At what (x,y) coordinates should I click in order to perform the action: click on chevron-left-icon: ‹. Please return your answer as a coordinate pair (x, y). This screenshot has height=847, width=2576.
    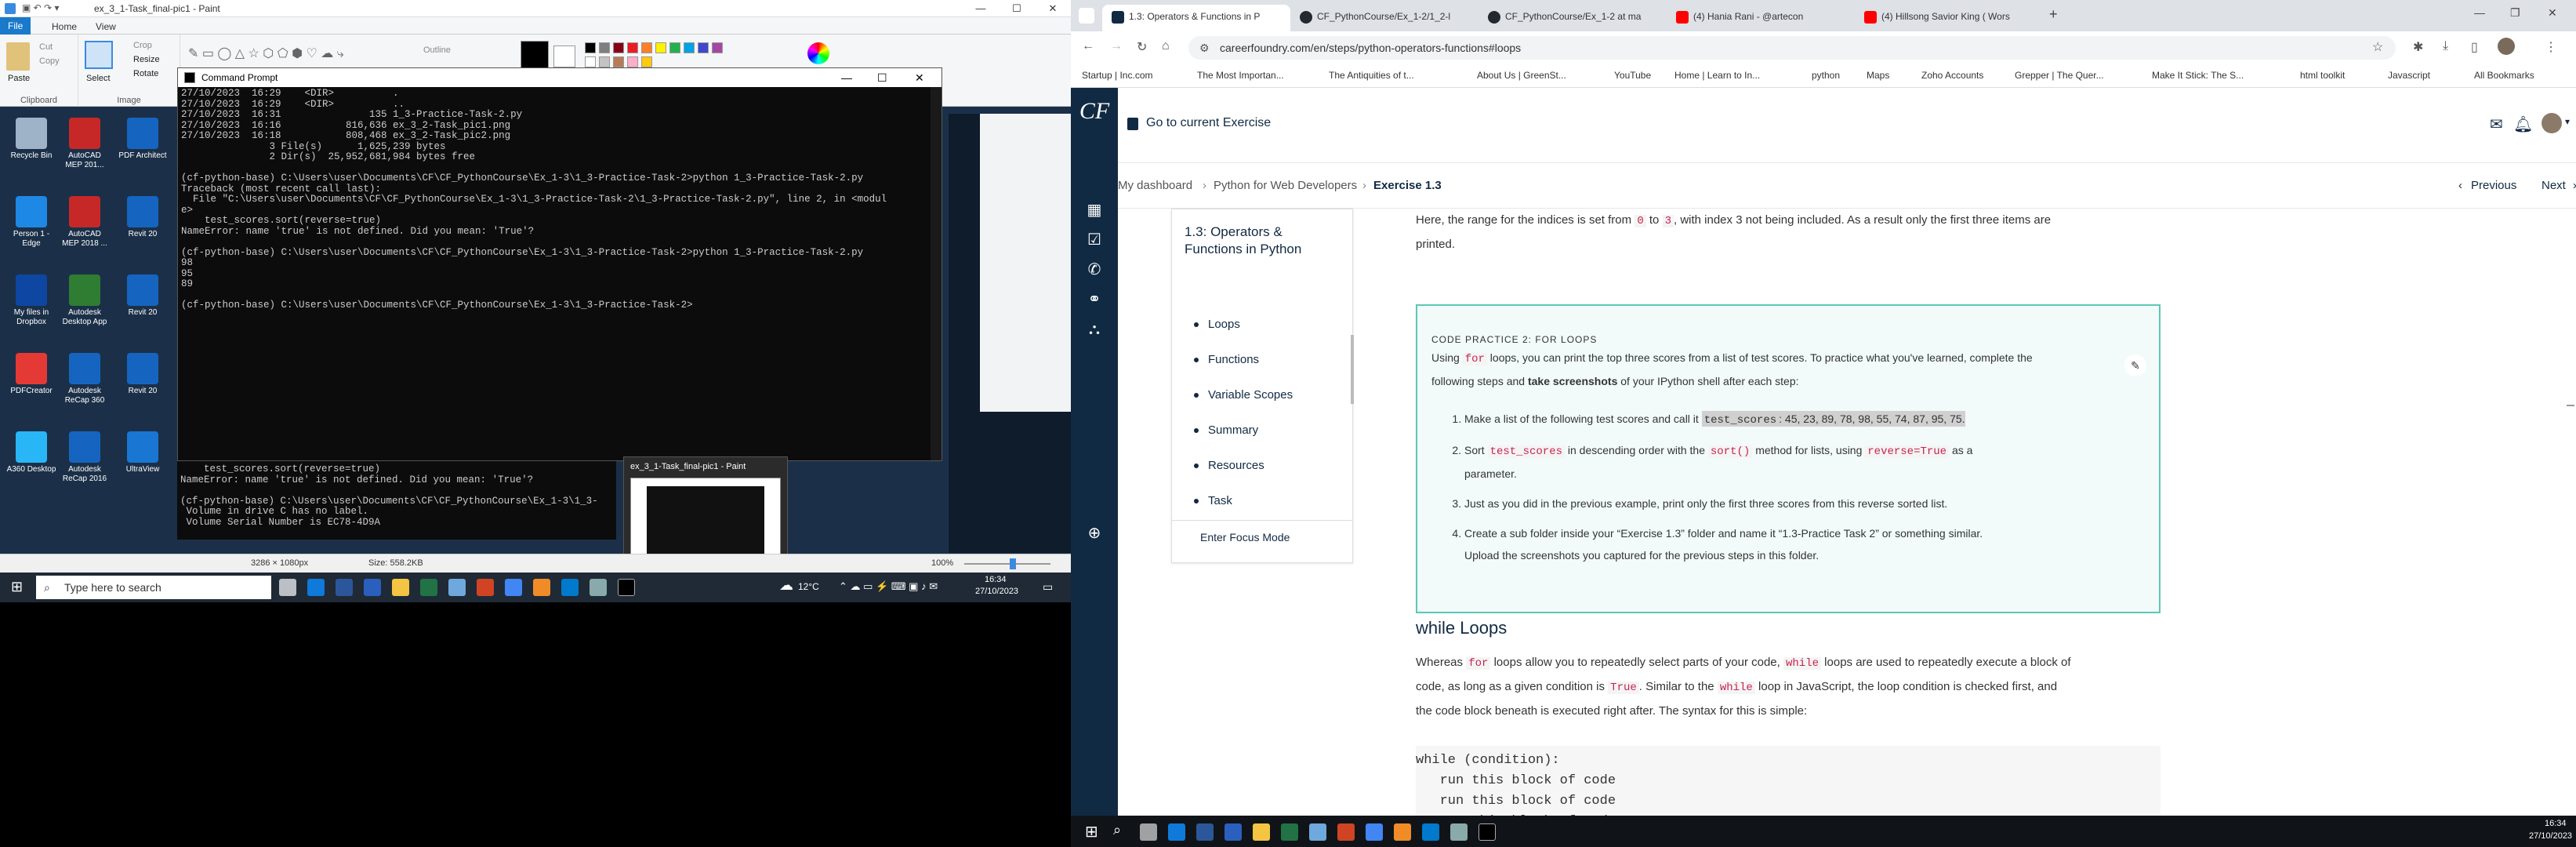
    Looking at the image, I should click on (2460, 185).